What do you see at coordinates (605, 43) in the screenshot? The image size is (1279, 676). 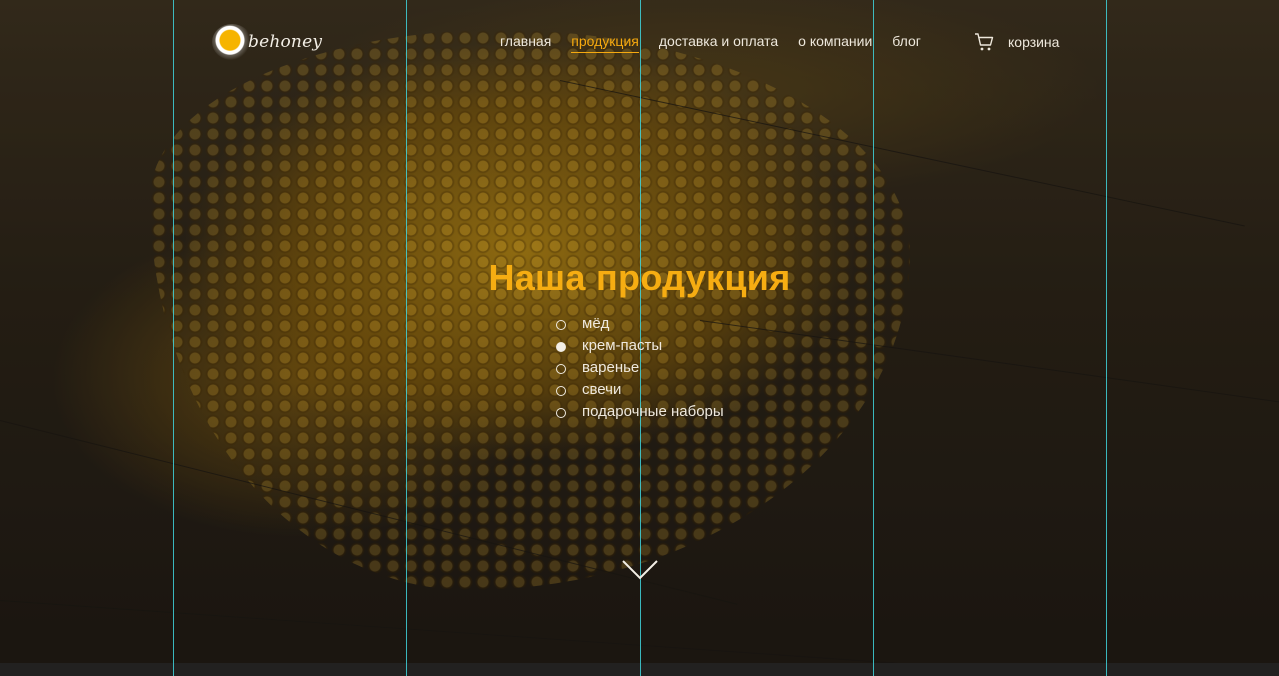 I see `nav-item-products: продукция` at bounding box center [605, 43].